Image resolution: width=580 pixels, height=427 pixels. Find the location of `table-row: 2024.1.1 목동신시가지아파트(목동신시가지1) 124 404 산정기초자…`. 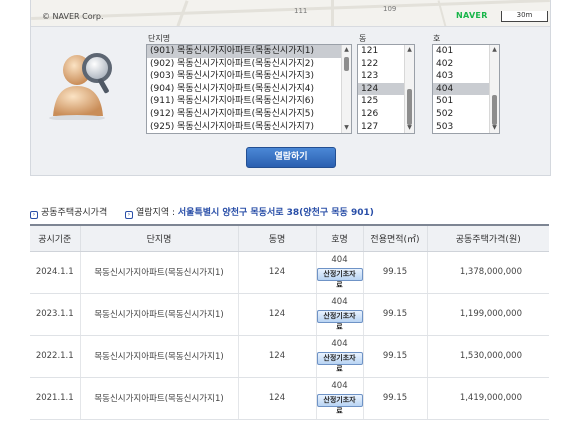

table-row: 2024.1.1 목동신시가지아파트(목동신시가지1) 124 404 산정기초자… is located at coordinates (289, 272).